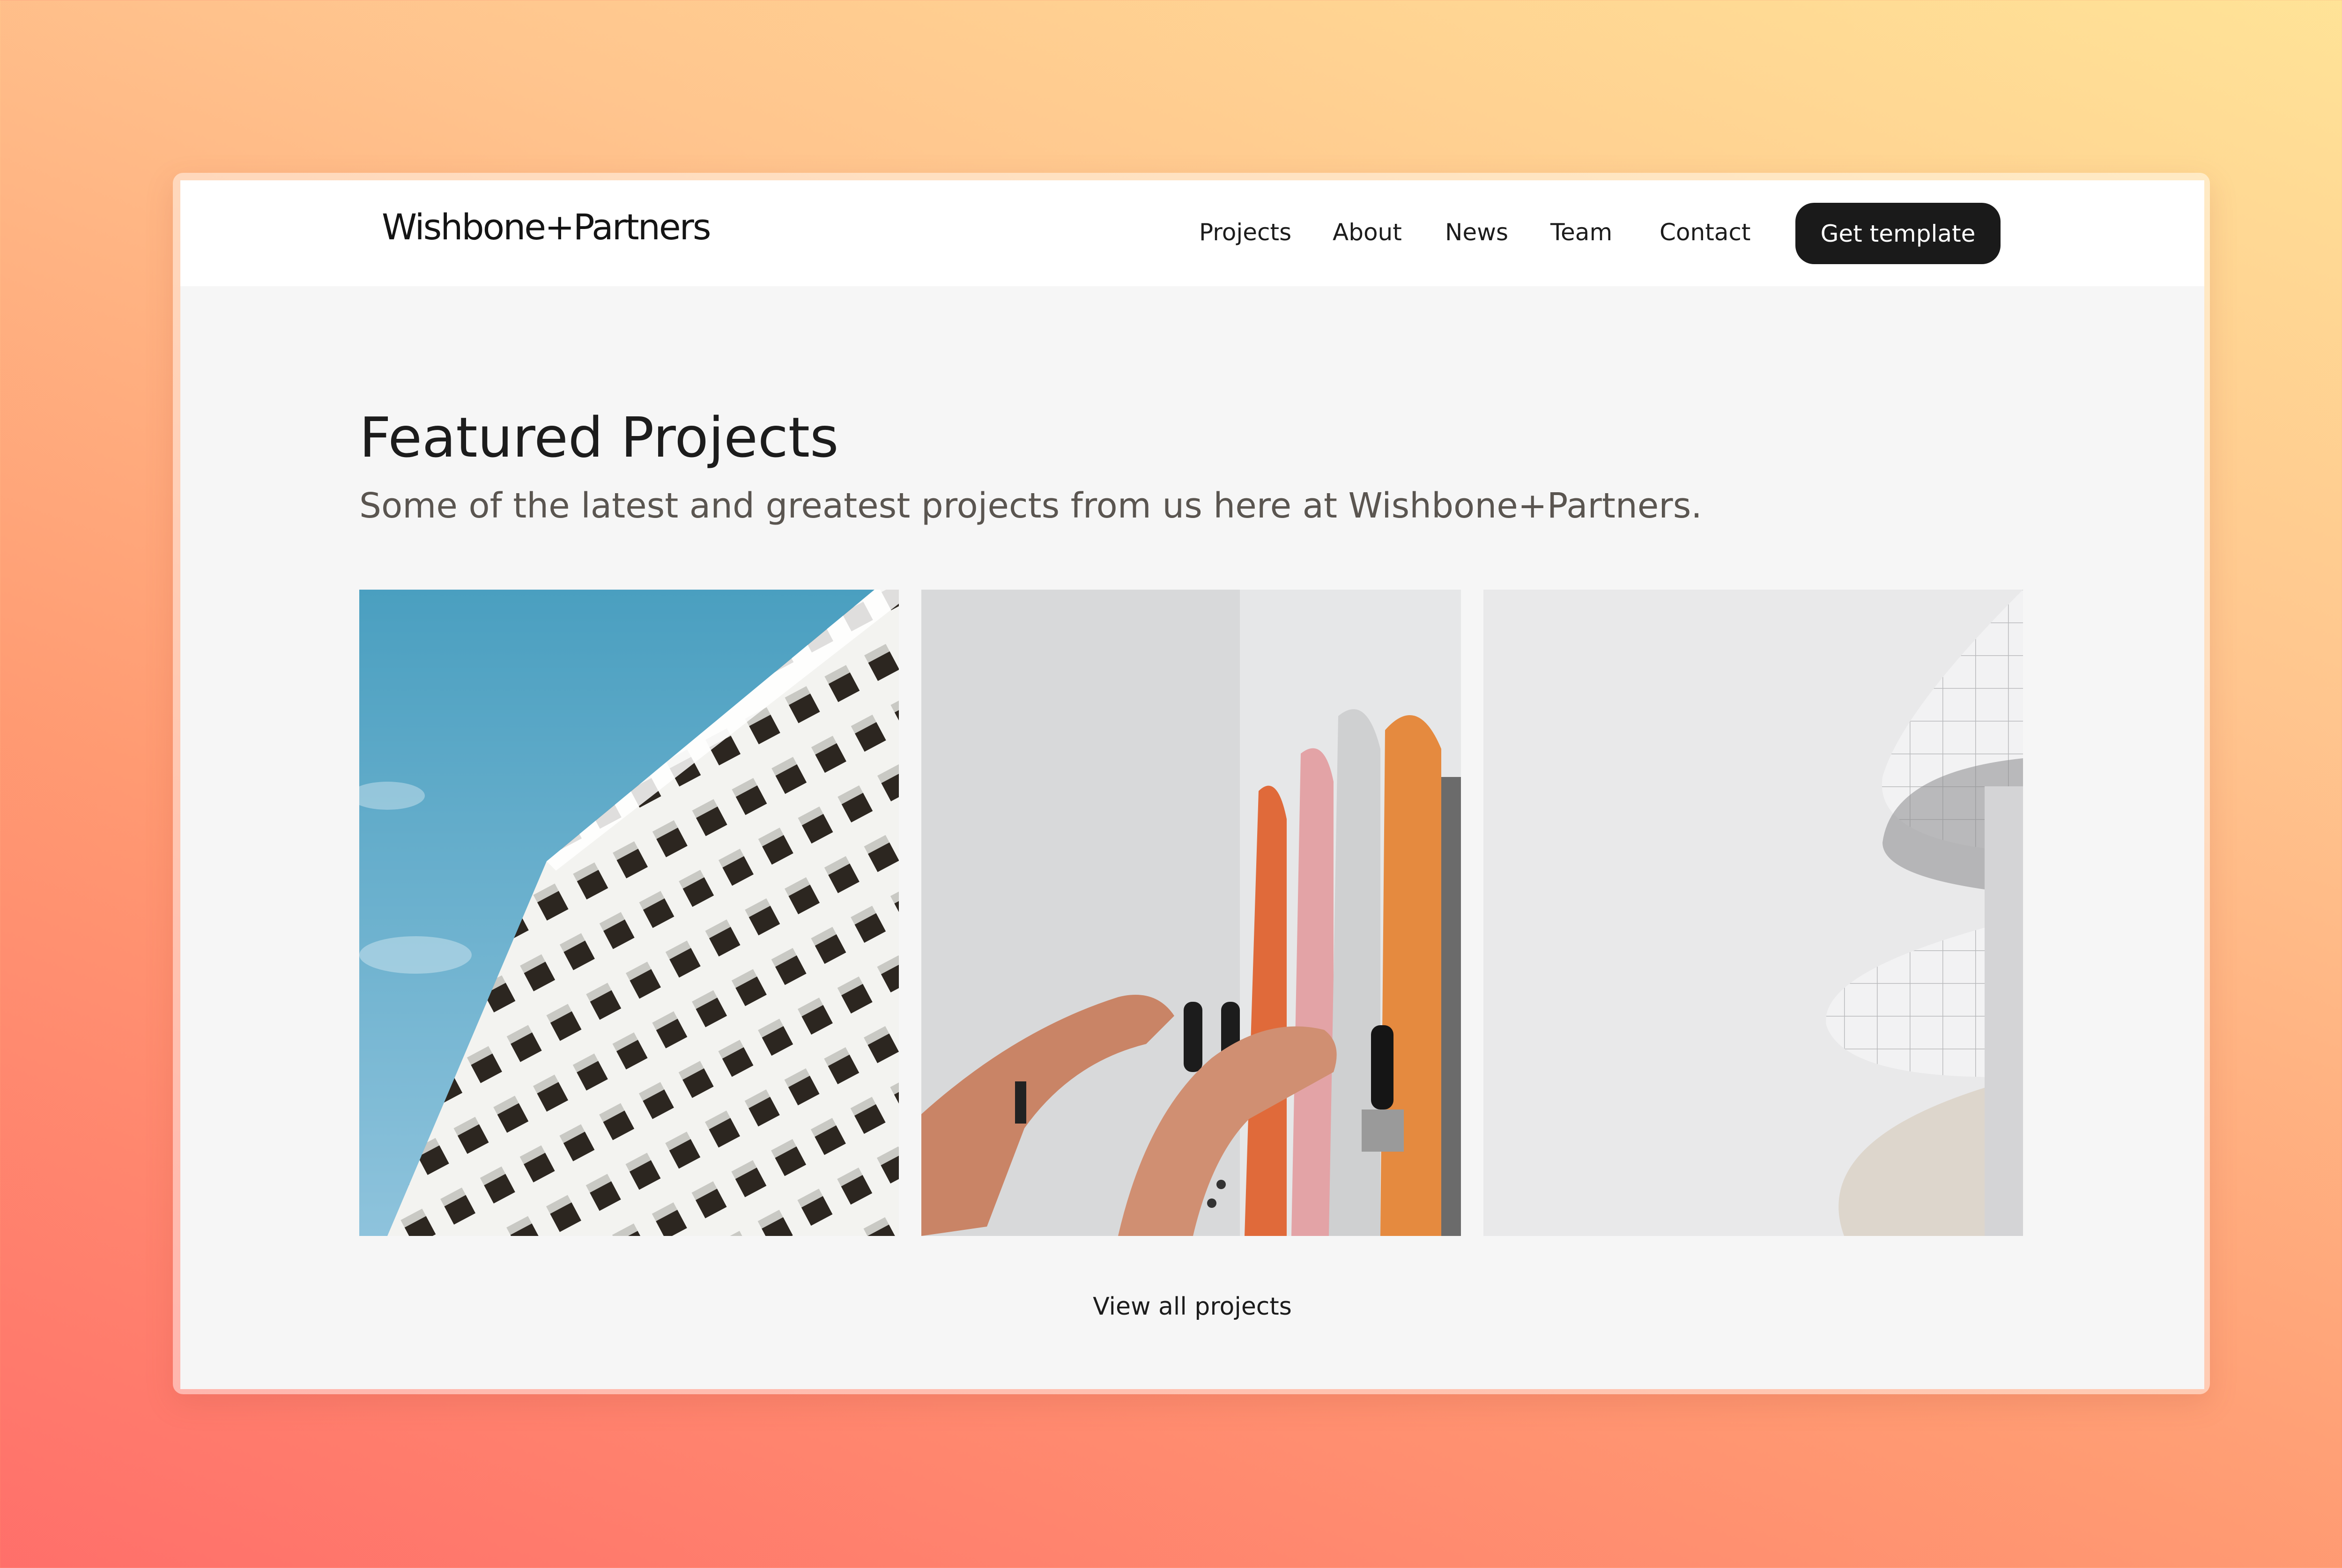 The image size is (2342, 1568). I want to click on beer-taps-photo-image, so click(1191, 913).